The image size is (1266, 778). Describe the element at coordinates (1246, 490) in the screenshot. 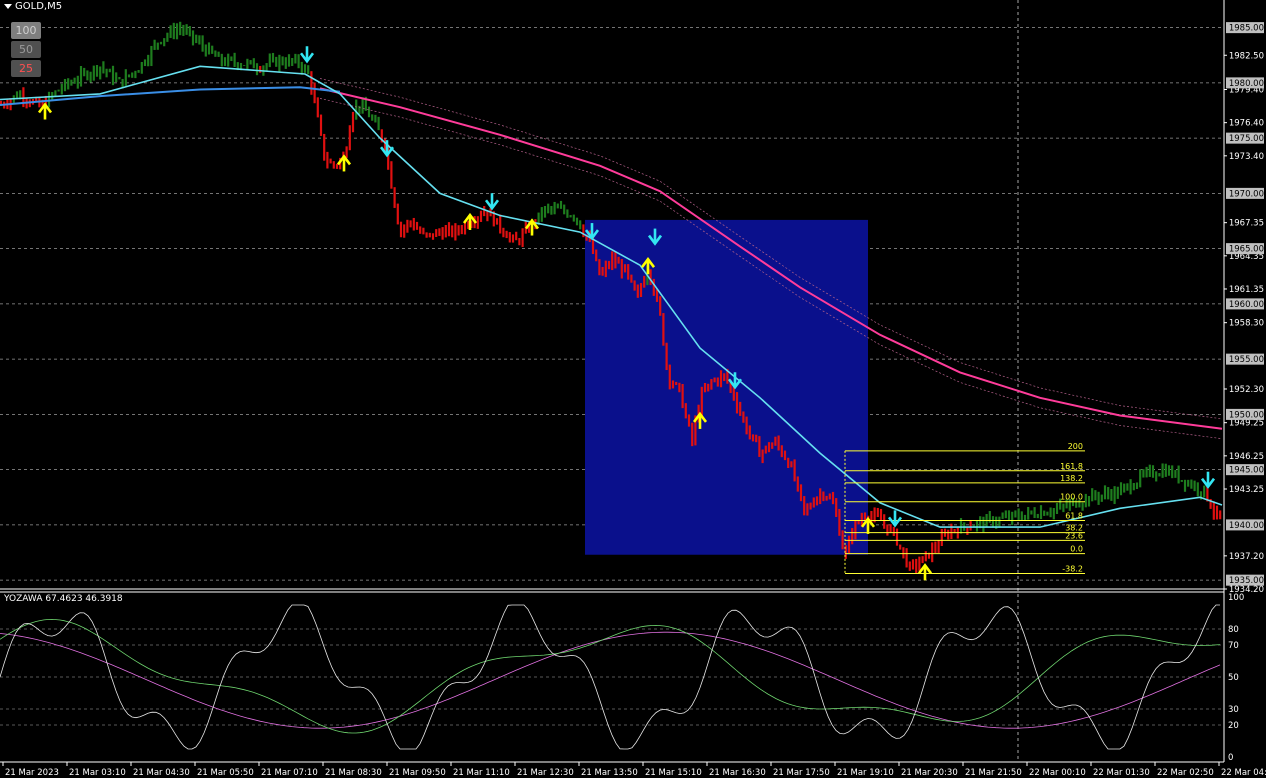

I see `price-tick-label: 1943.25` at that location.